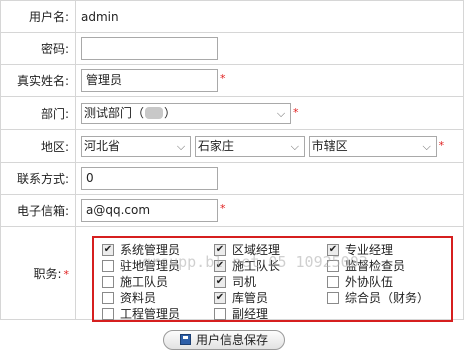 The height and width of the screenshot is (359, 464). Describe the element at coordinates (38, 16) in the screenshot. I see `username-label: 用户名:` at that location.